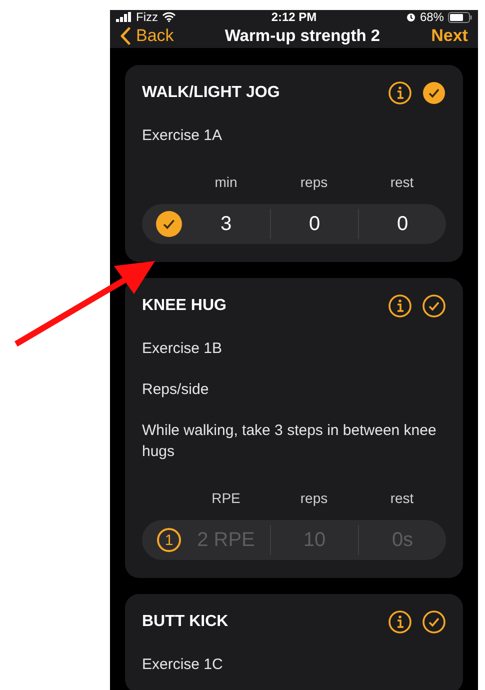 The image size is (485, 690). I want to click on back-button: Back, so click(147, 36).